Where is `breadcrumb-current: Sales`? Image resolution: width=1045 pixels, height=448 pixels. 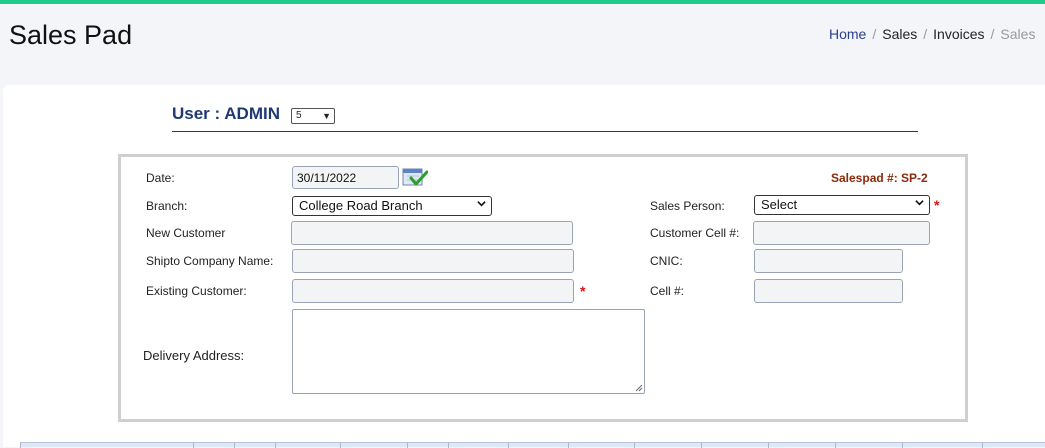 breadcrumb-current: Sales is located at coordinates (1018, 34).